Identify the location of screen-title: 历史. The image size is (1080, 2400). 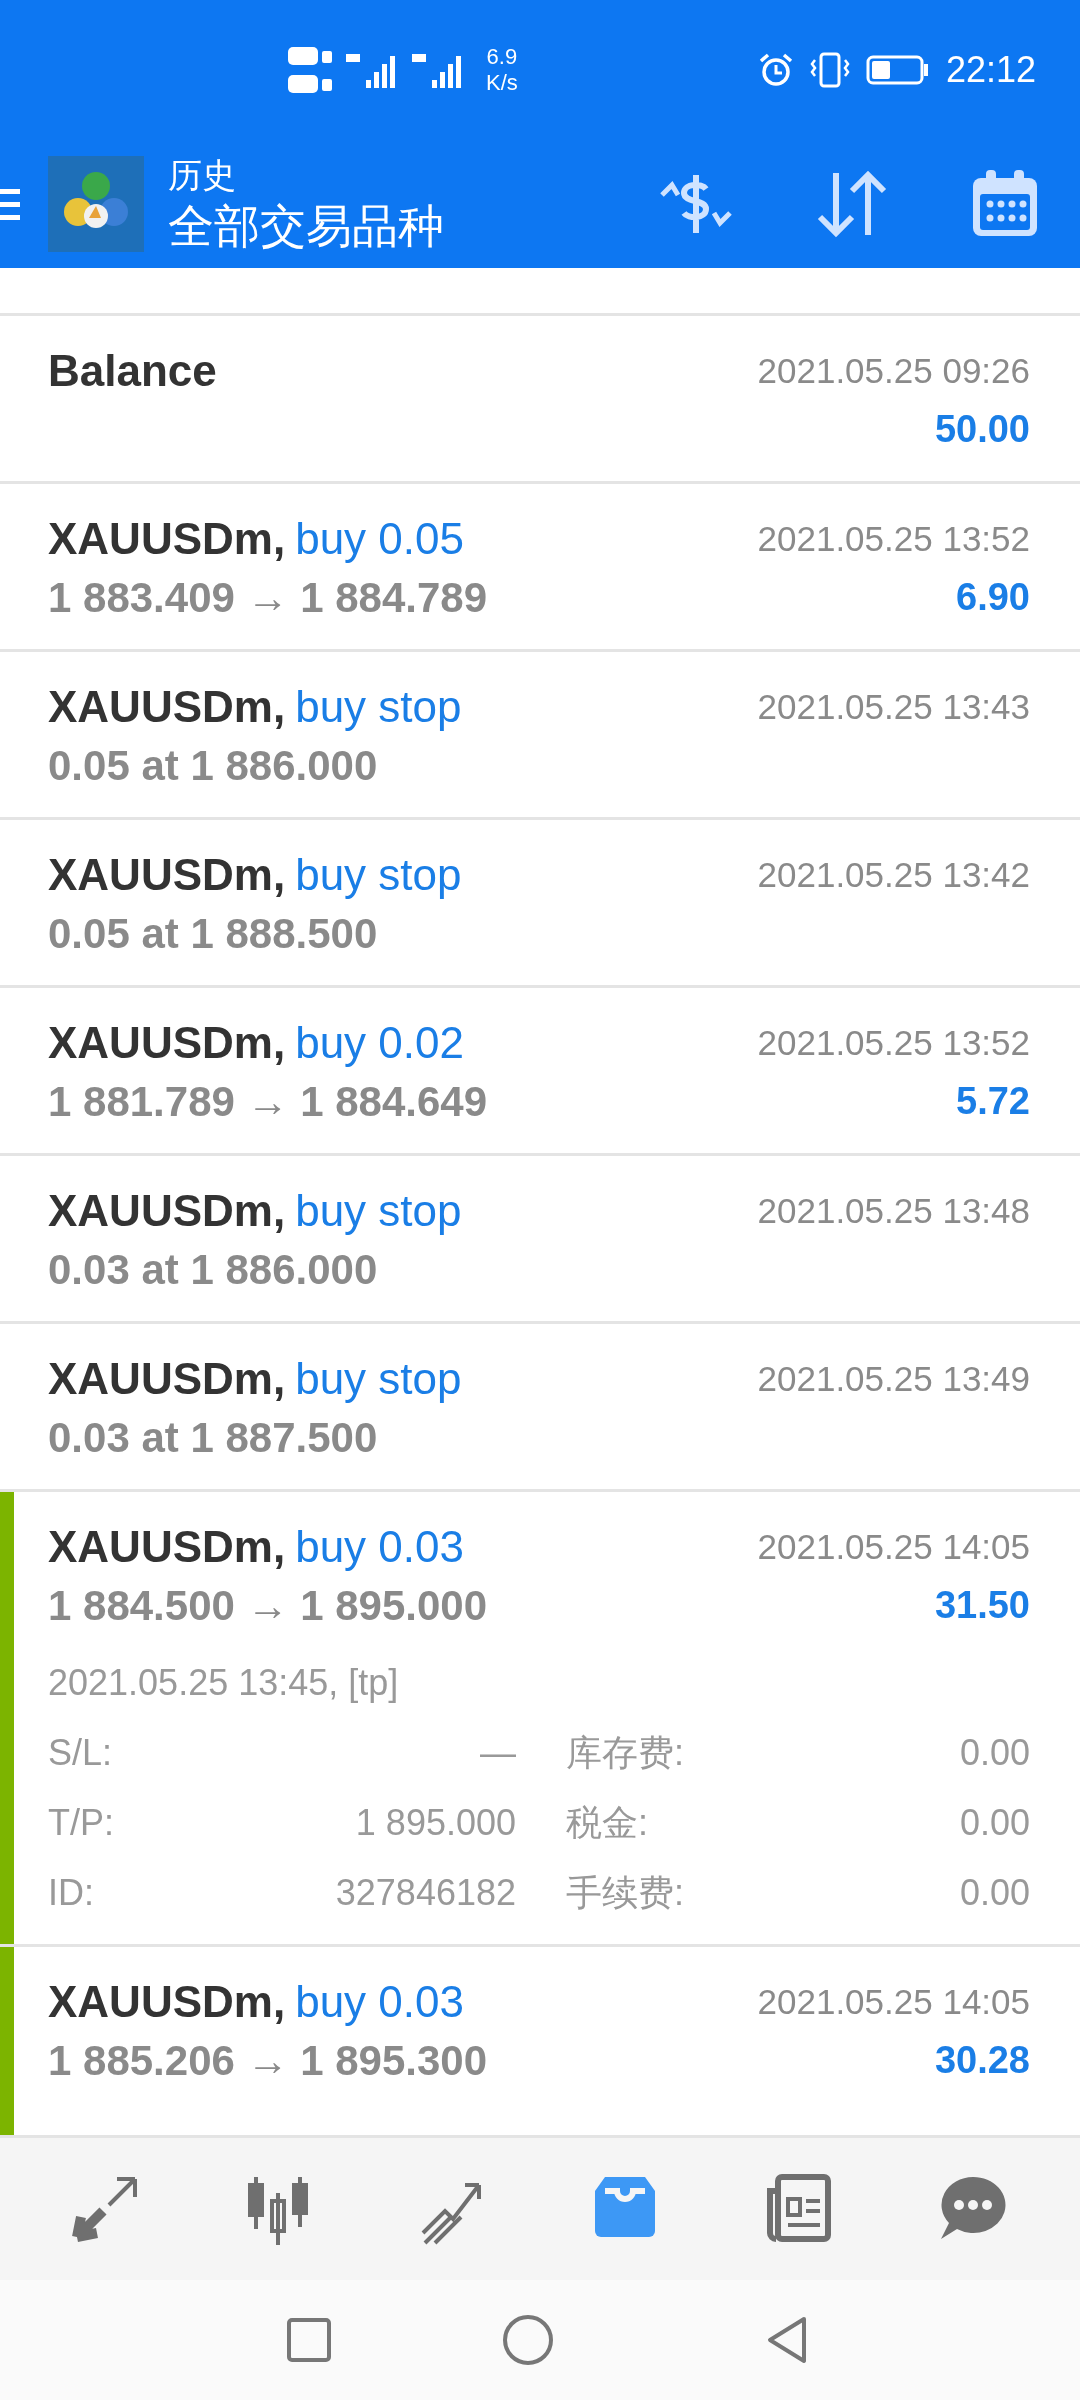
(202, 175).